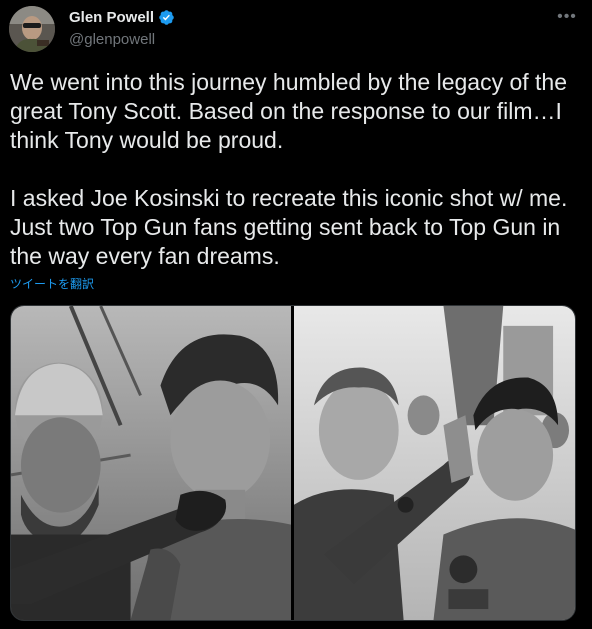 Image resolution: width=592 pixels, height=629 pixels. What do you see at coordinates (166, 17) in the screenshot?
I see `verified-badge-icon` at bounding box center [166, 17].